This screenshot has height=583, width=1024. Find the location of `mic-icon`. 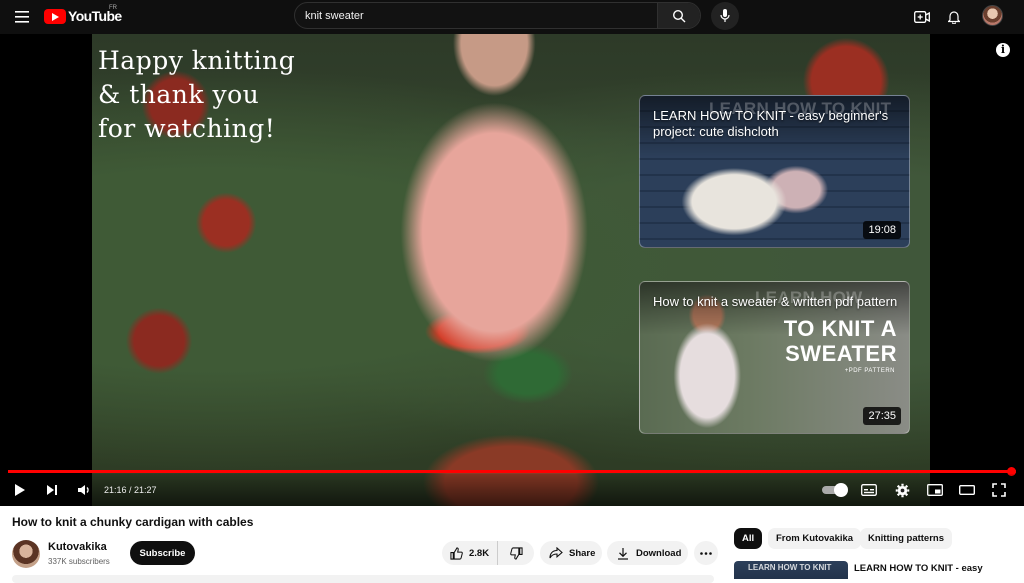

mic-icon is located at coordinates (725, 15).